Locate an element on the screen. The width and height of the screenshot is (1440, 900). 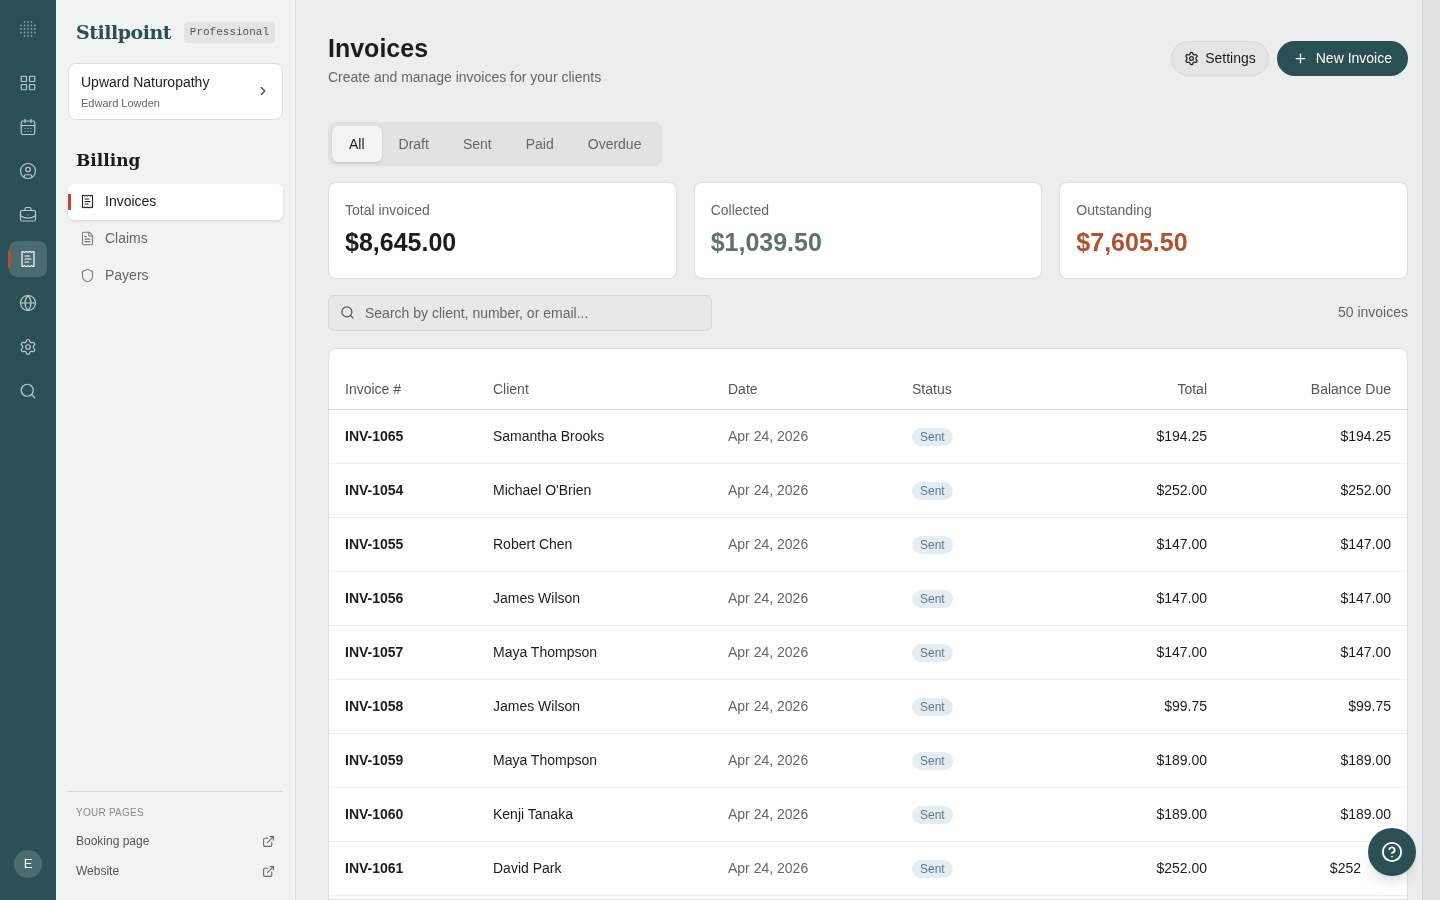
table-cell: INV-1061 is located at coordinates (374, 867).